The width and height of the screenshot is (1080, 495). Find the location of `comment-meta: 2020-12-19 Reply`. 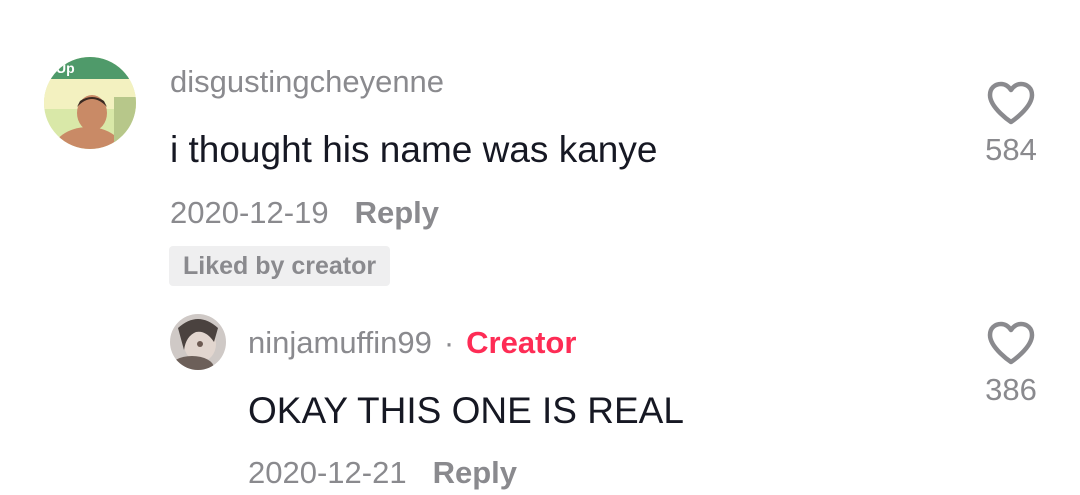

comment-meta: 2020-12-19 Reply is located at coordinates (304, 213).